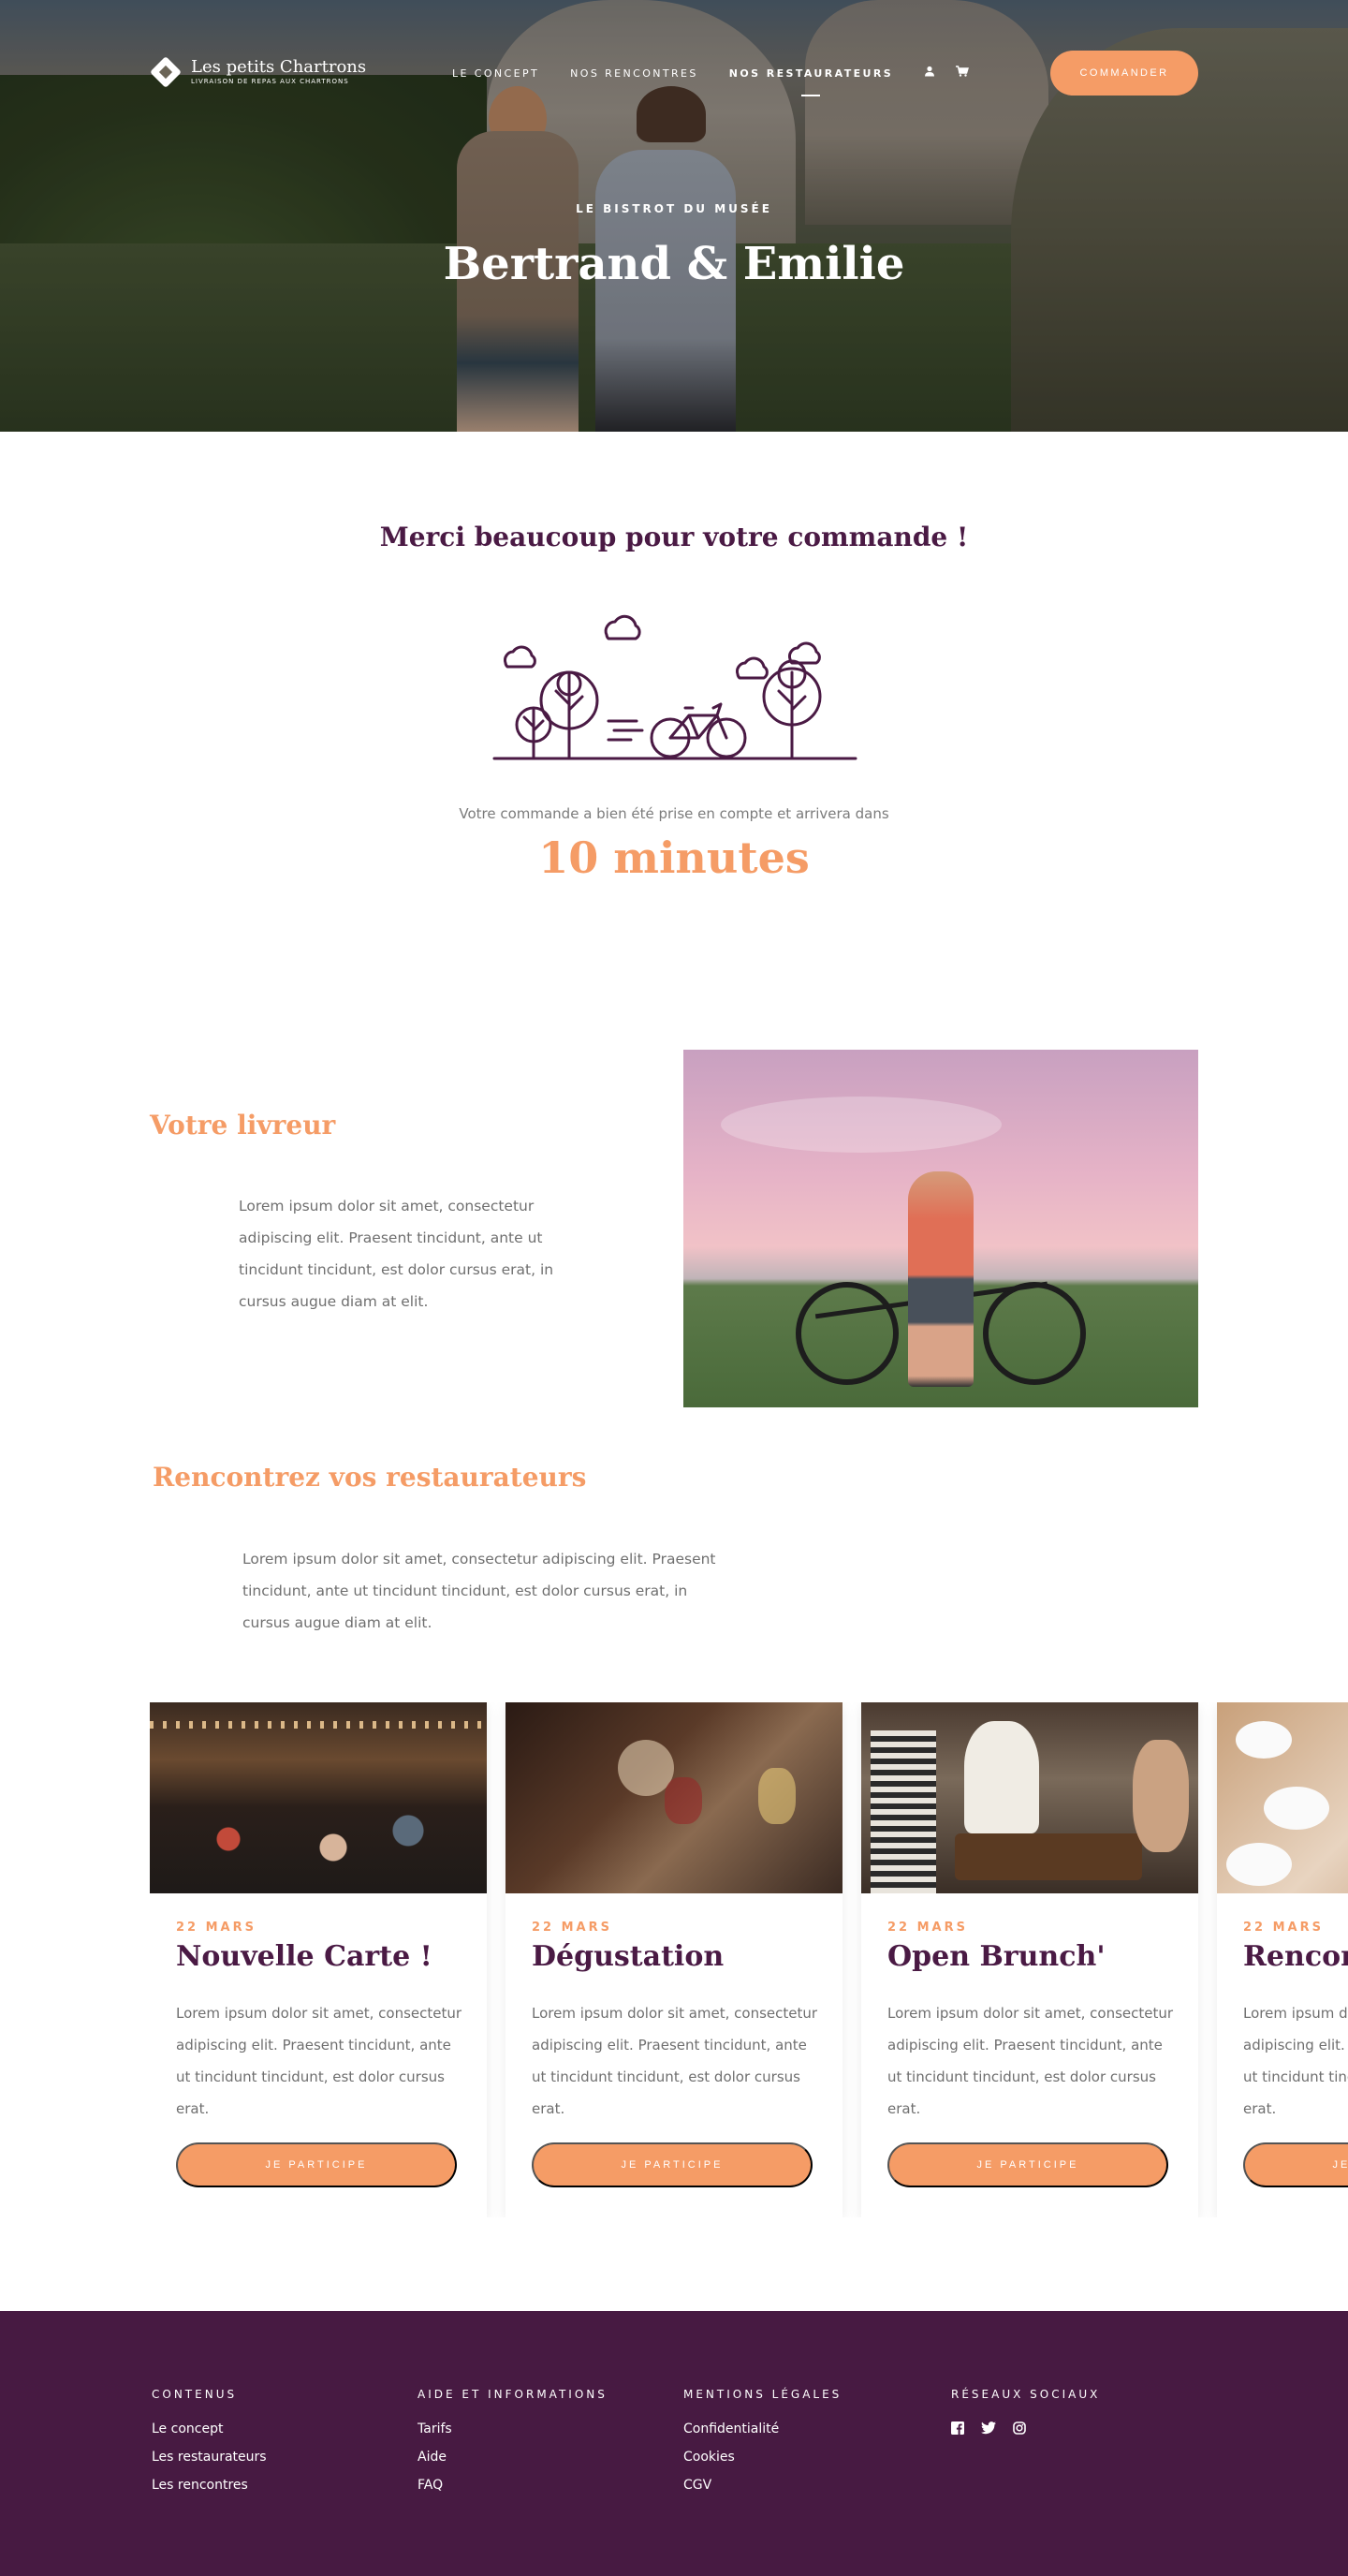 The width and height of the screenshot is (1348, 2576). I want to click on hero-title: Bertrand & Emilie, so click(674, 264).